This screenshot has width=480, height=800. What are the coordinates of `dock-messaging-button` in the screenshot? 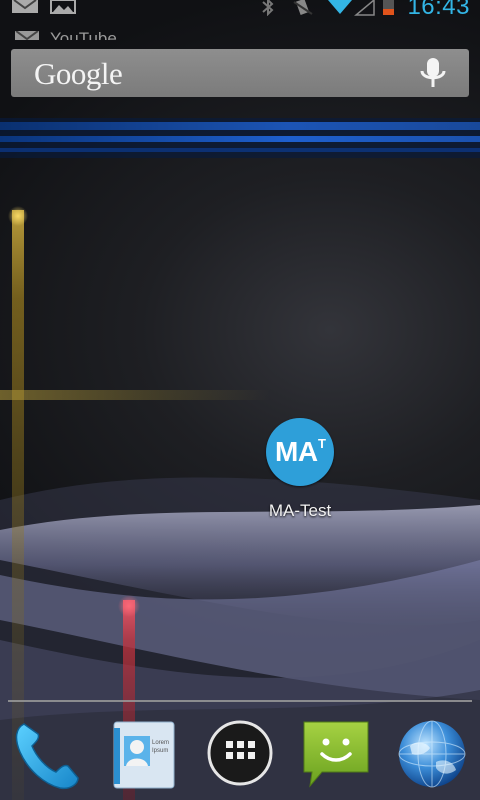 It's located at (336, 754).